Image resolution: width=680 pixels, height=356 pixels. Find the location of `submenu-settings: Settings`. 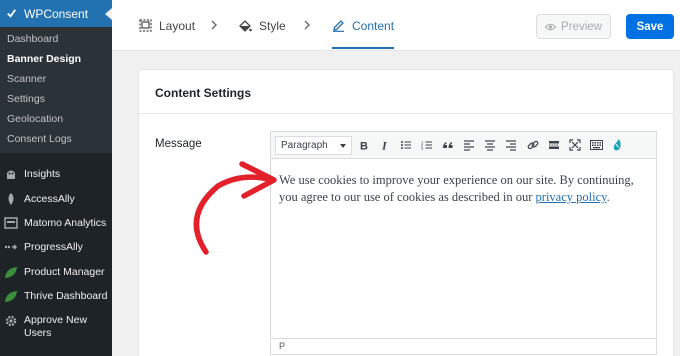

submenu-settings: Settings is located at coordinates (26, 99).